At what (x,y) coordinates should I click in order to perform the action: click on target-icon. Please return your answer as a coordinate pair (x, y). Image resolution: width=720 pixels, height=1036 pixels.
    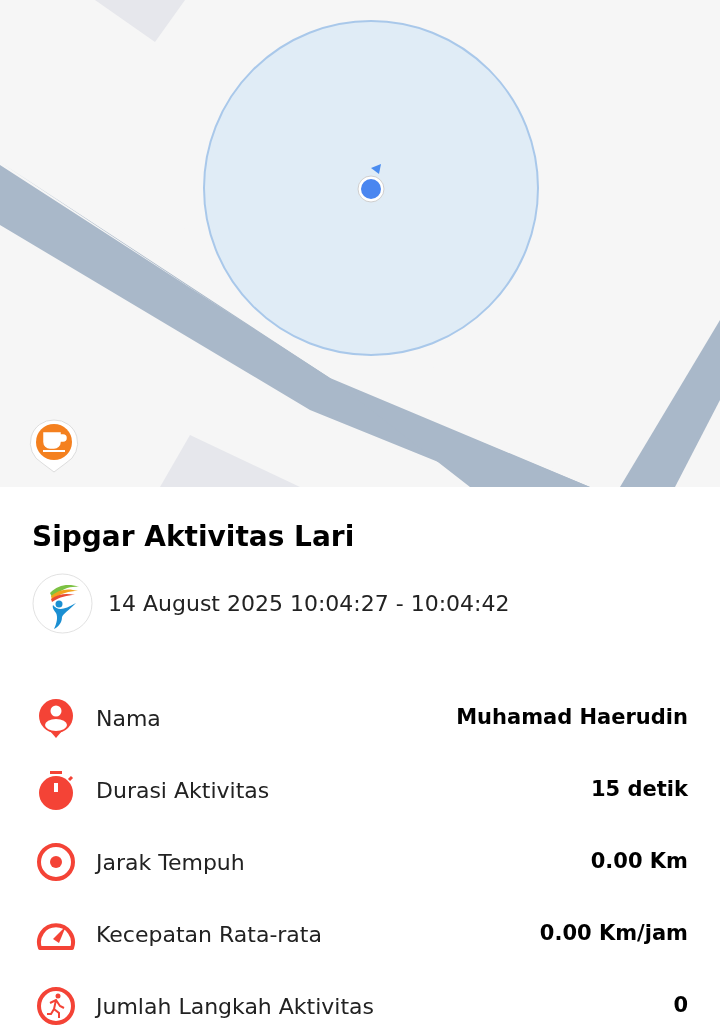
    Looking at the image, I should click on (56, 862).